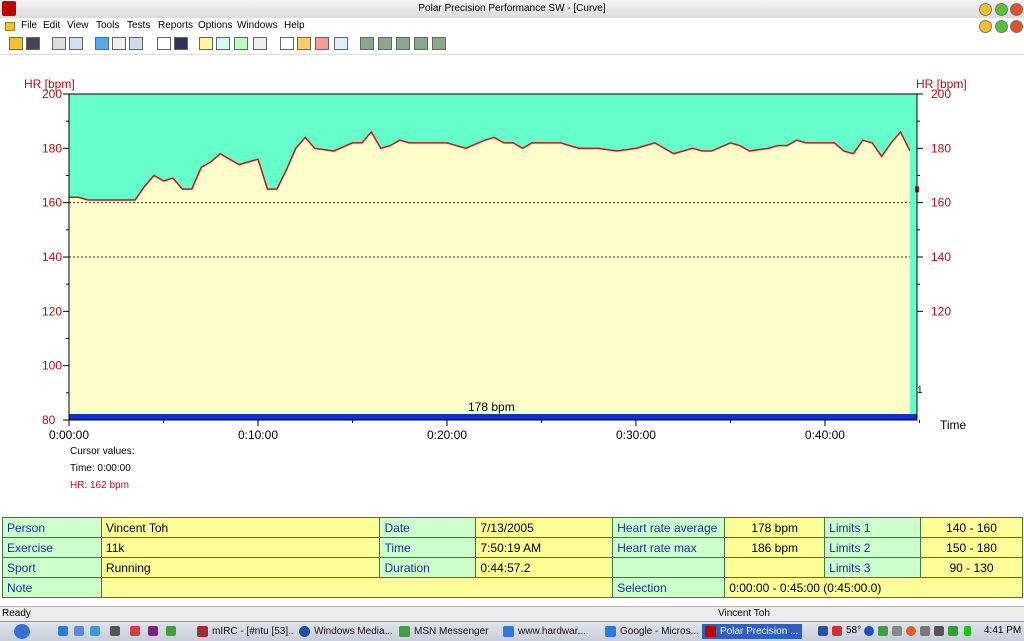  Describe the element at coordinates (16, 43) in the screenshot. I see `open-icon` at that location.